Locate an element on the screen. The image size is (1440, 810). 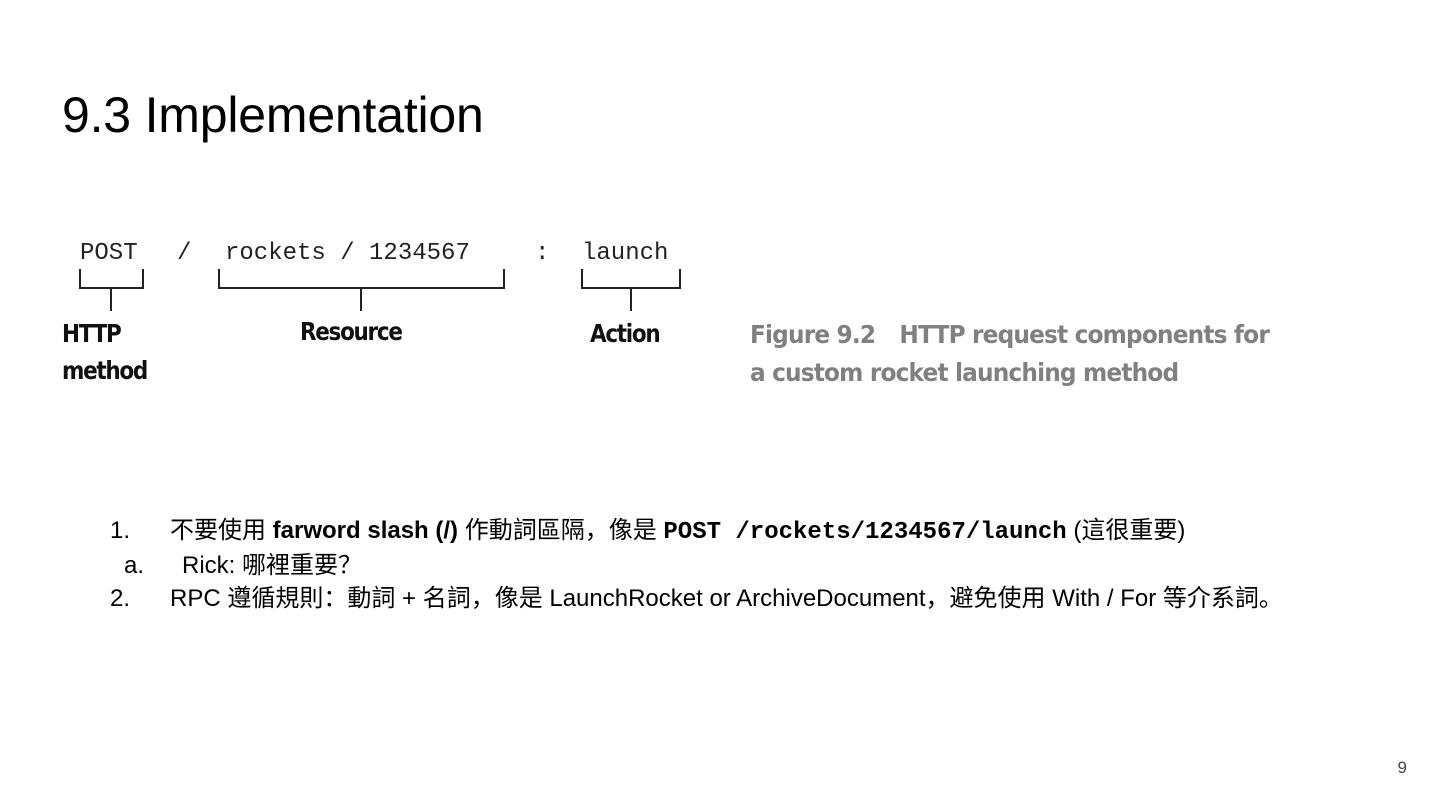
code-example: POST /rockets/1234567/launch is located at coordinates (865, 532).